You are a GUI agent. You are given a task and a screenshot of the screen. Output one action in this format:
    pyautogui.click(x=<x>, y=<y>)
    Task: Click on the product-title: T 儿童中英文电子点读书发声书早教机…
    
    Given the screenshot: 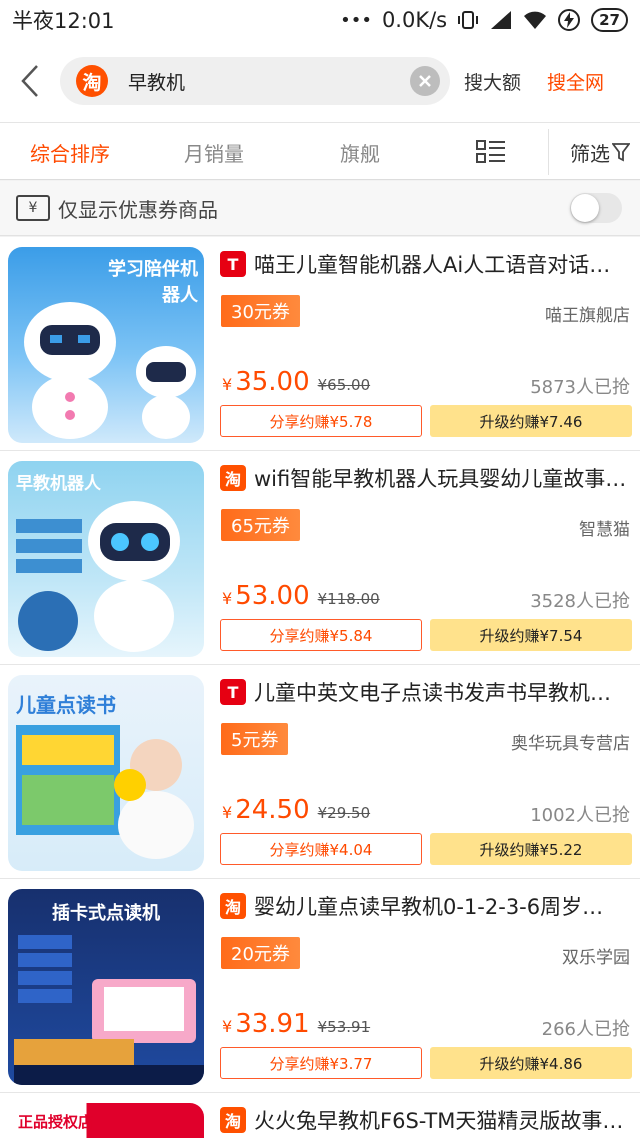 What is the action you would take?
    pyautogui.click(x=426, y=692)
    